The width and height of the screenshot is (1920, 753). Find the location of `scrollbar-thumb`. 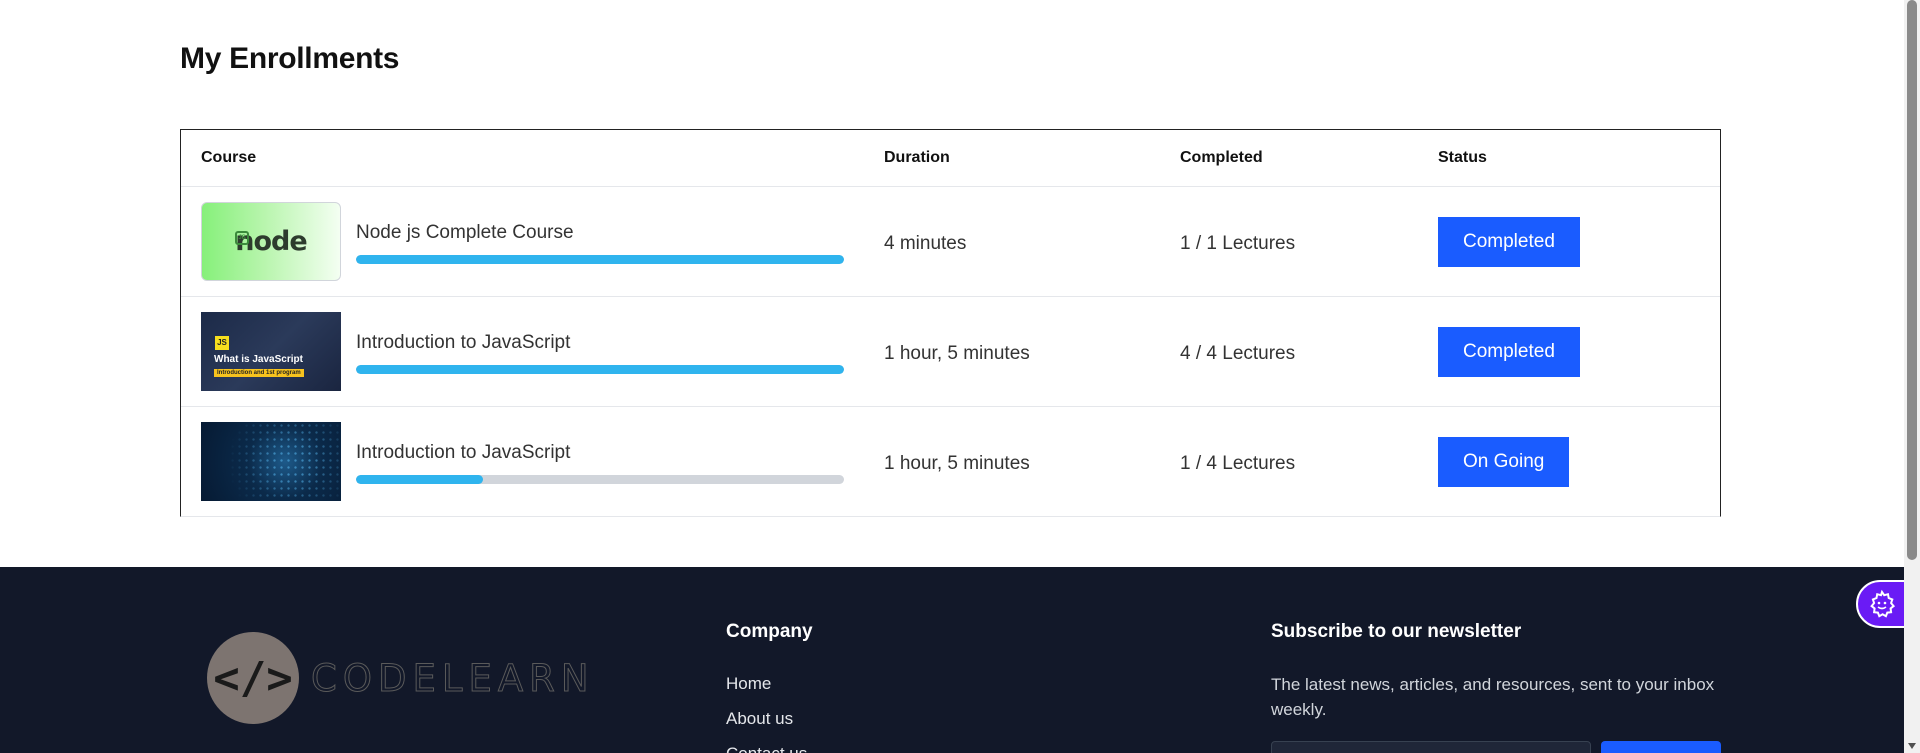

scrollbar-thumb is located at coordinates (1912, 280).